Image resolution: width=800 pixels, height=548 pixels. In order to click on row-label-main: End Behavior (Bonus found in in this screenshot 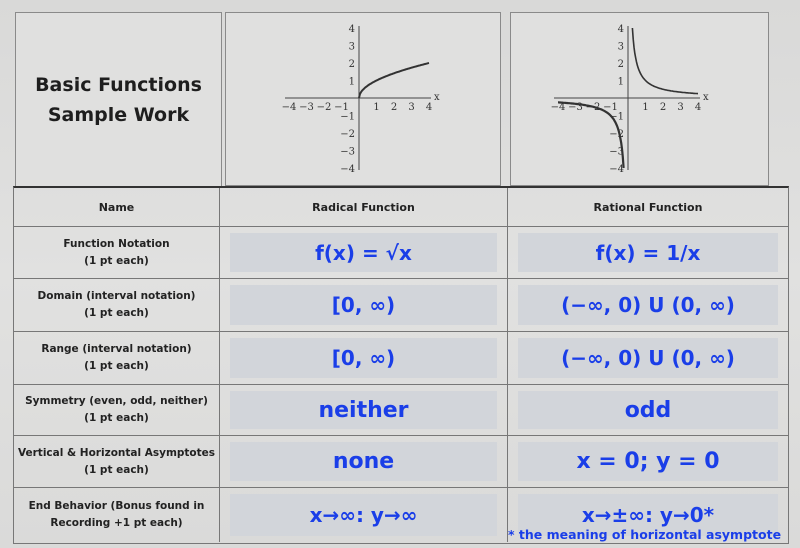, I will do `click(116, 506)`.